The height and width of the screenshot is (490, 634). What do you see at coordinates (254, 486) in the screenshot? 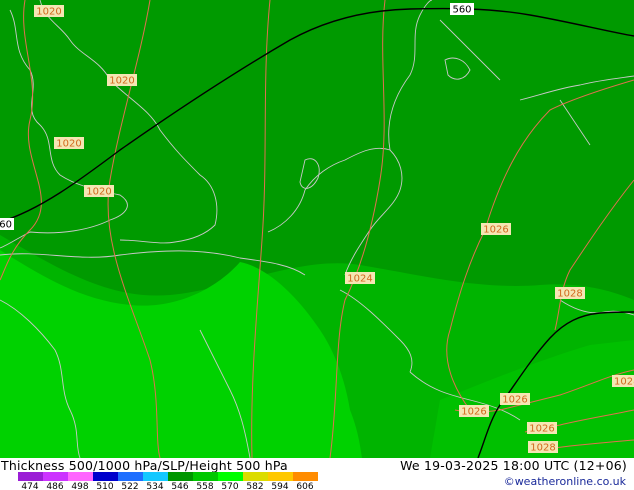
I see `legend-tick-label: 582` at bounding box center [254, 486].